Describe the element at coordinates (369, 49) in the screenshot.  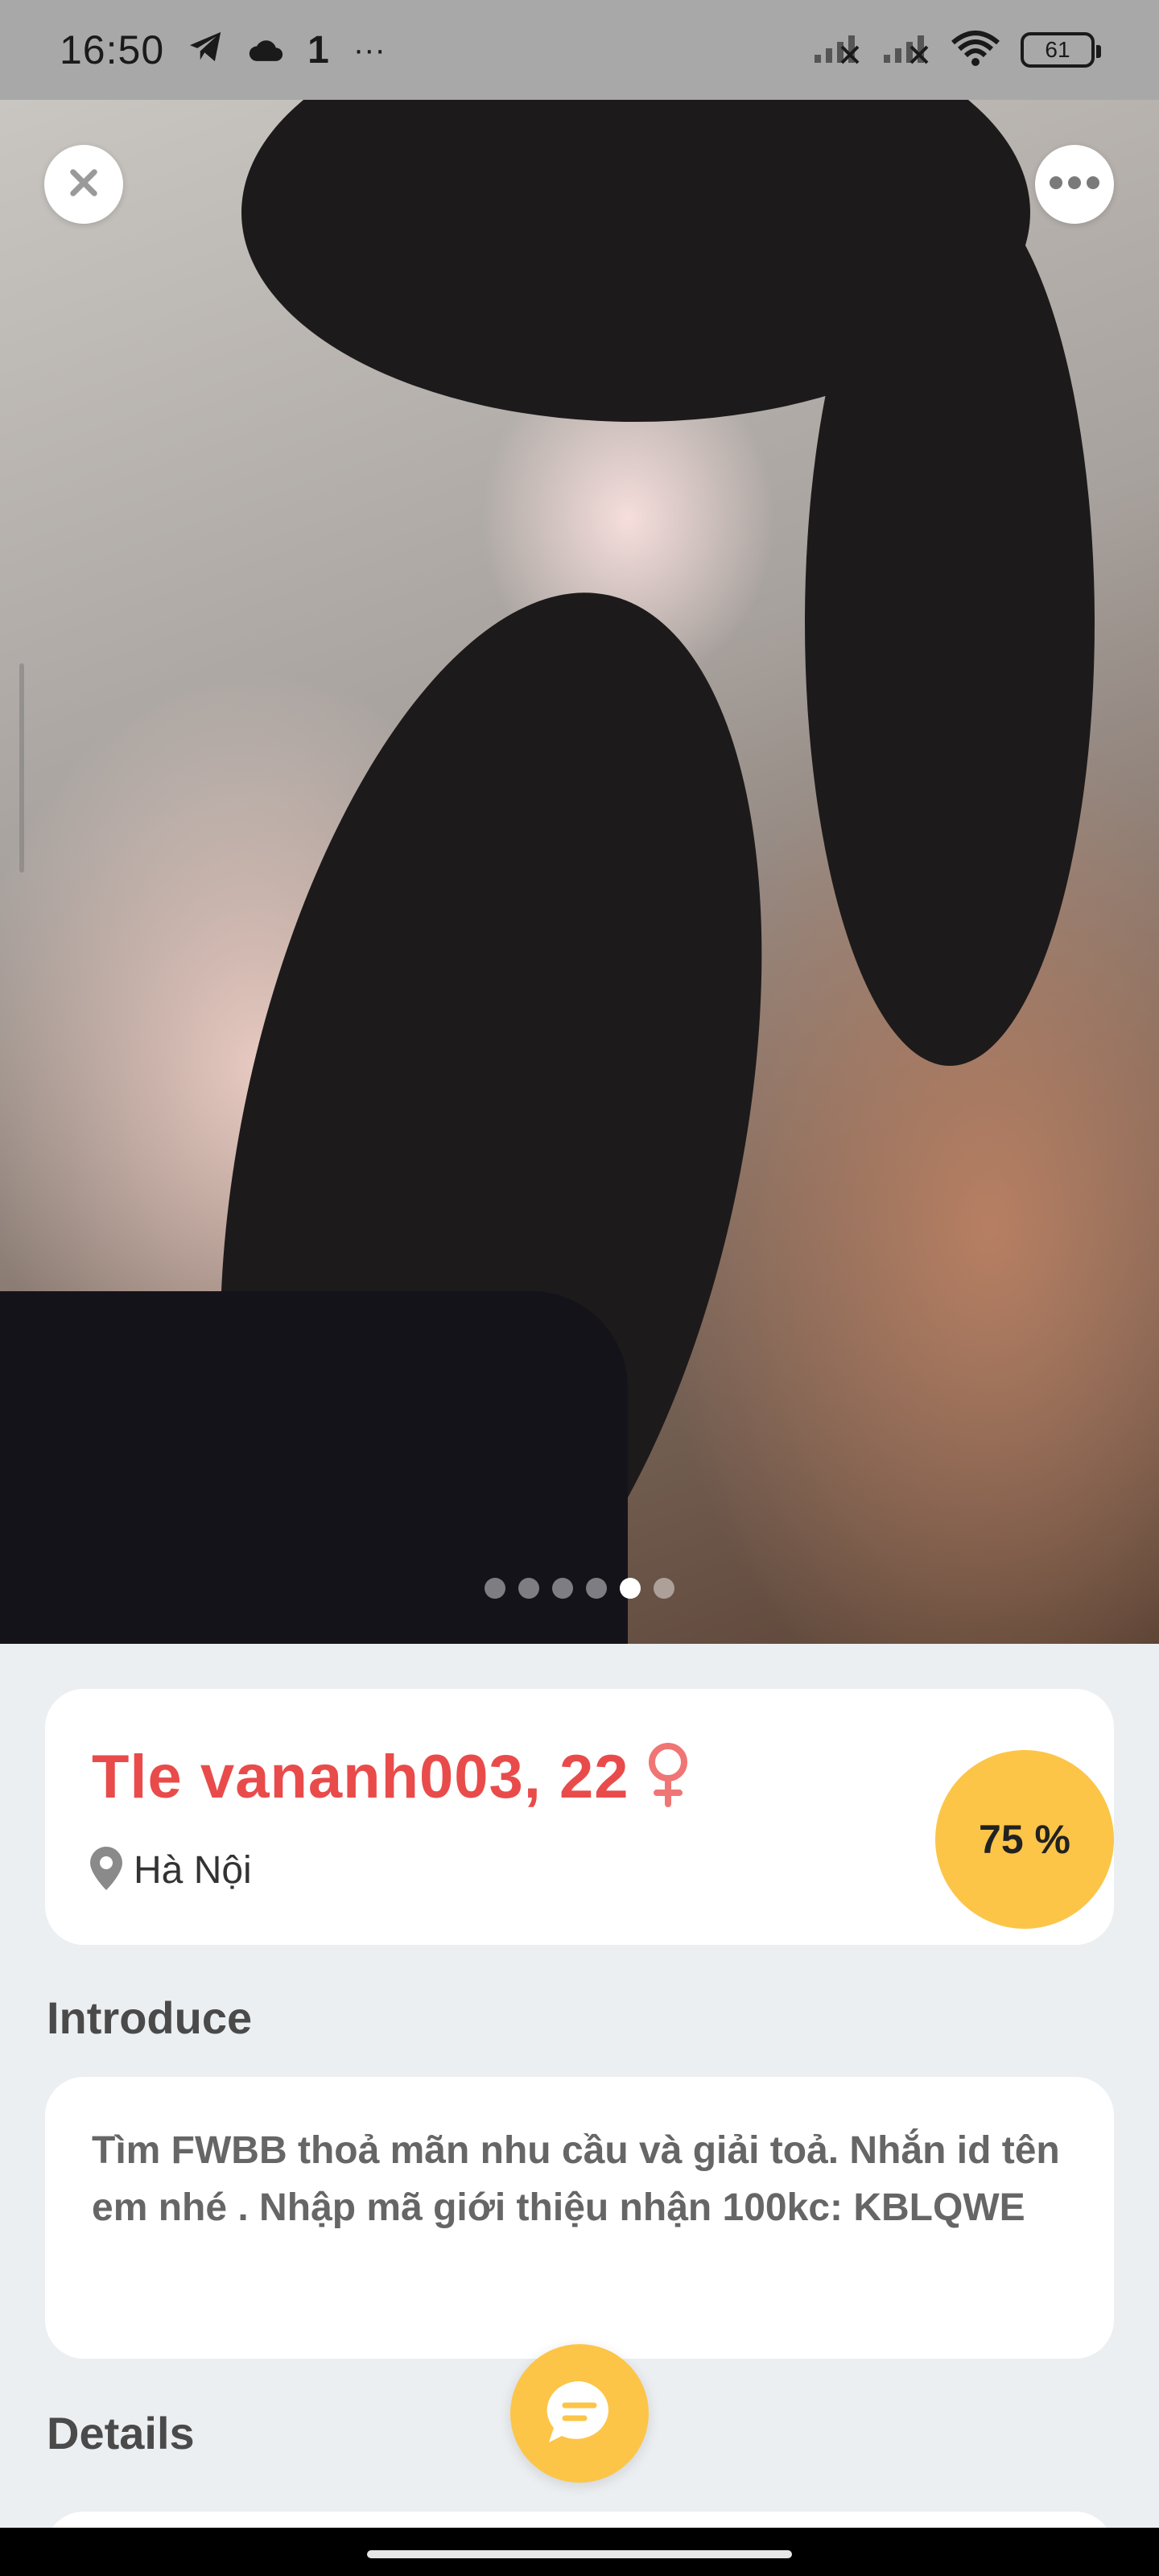
I see `status-more: ···` at that location.